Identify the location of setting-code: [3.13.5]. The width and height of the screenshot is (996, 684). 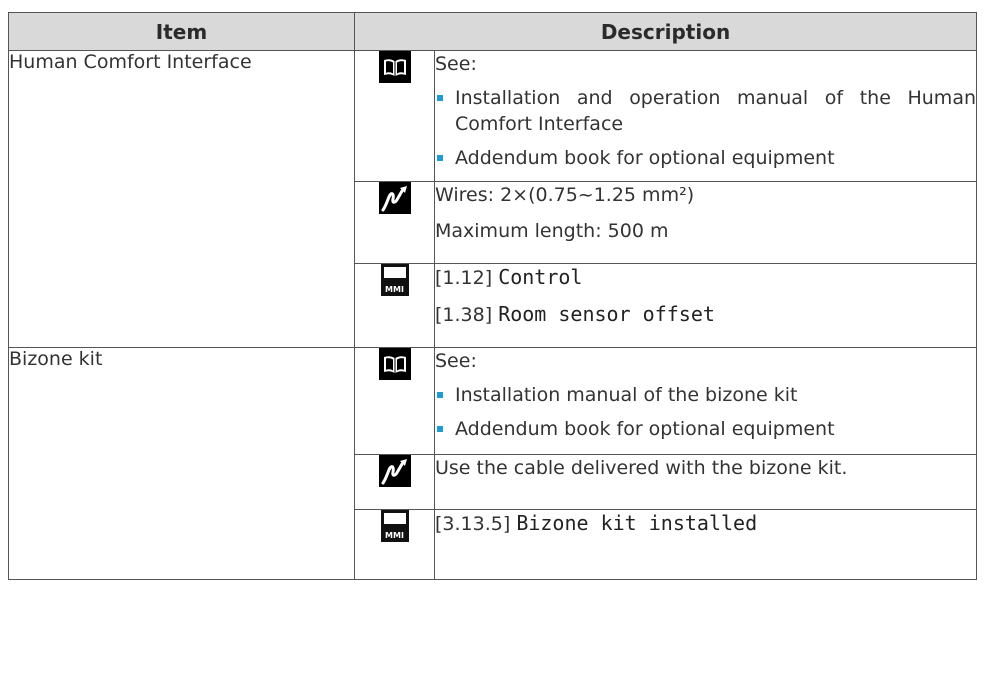
(473, 524).